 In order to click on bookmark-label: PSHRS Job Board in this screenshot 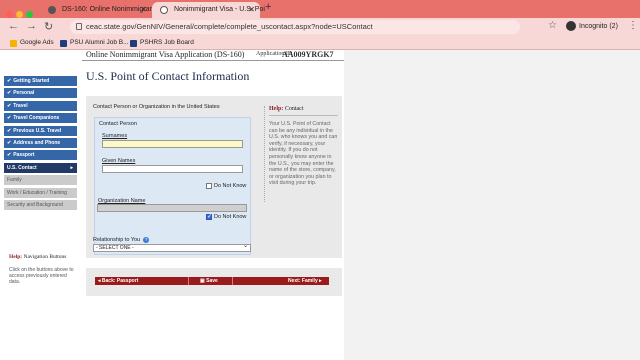, I will do `click(167, 42)`.